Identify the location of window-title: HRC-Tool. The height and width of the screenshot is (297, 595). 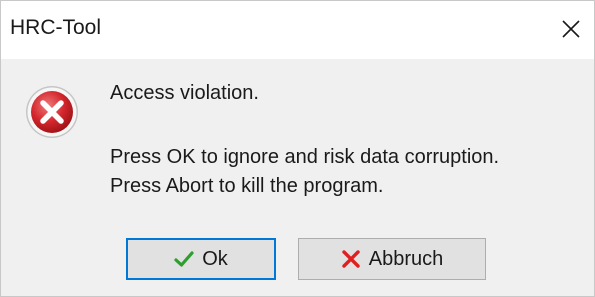
(56, 27).